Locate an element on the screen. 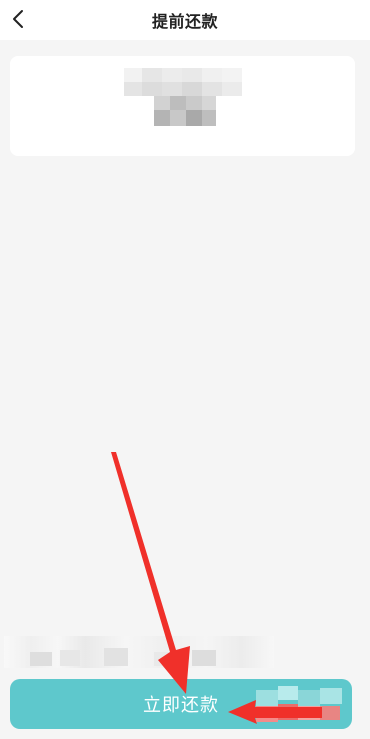  top-bar: 提前还款 is located at coordinates (185, 20).